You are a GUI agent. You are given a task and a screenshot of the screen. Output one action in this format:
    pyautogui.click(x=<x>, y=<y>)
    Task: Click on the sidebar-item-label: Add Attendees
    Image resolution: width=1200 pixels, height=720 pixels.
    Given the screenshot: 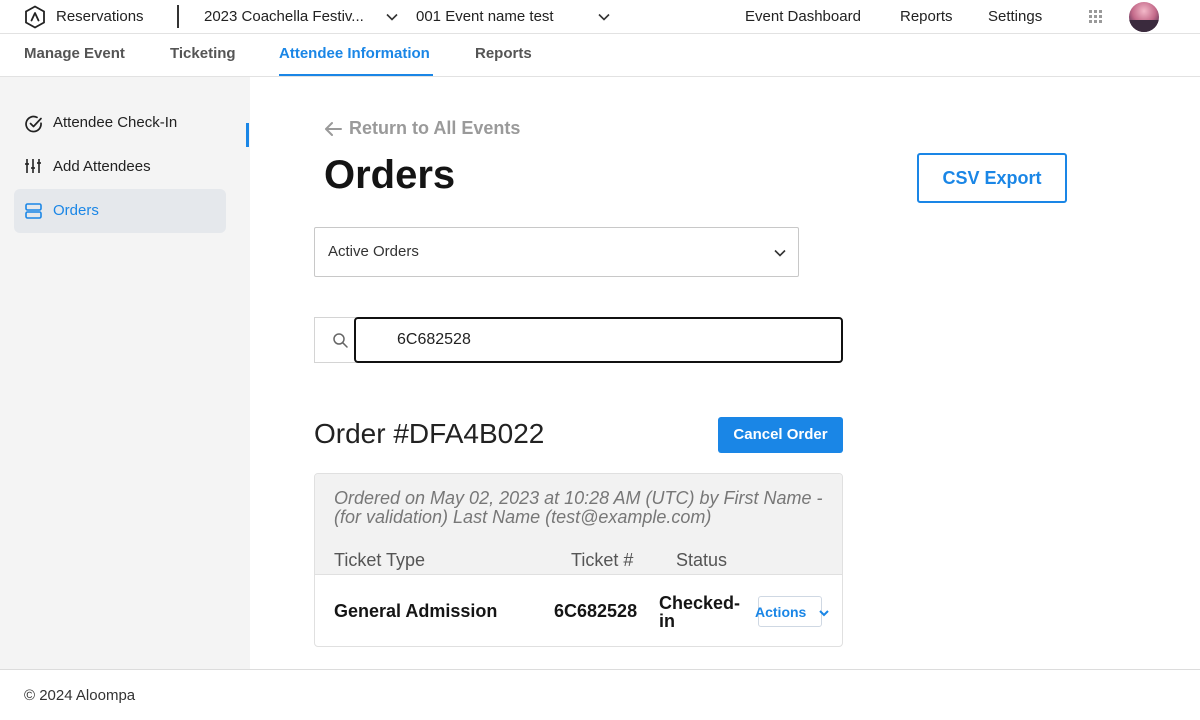 What is the action you would take?
    pyautogui.click(x=102, y=166)
    